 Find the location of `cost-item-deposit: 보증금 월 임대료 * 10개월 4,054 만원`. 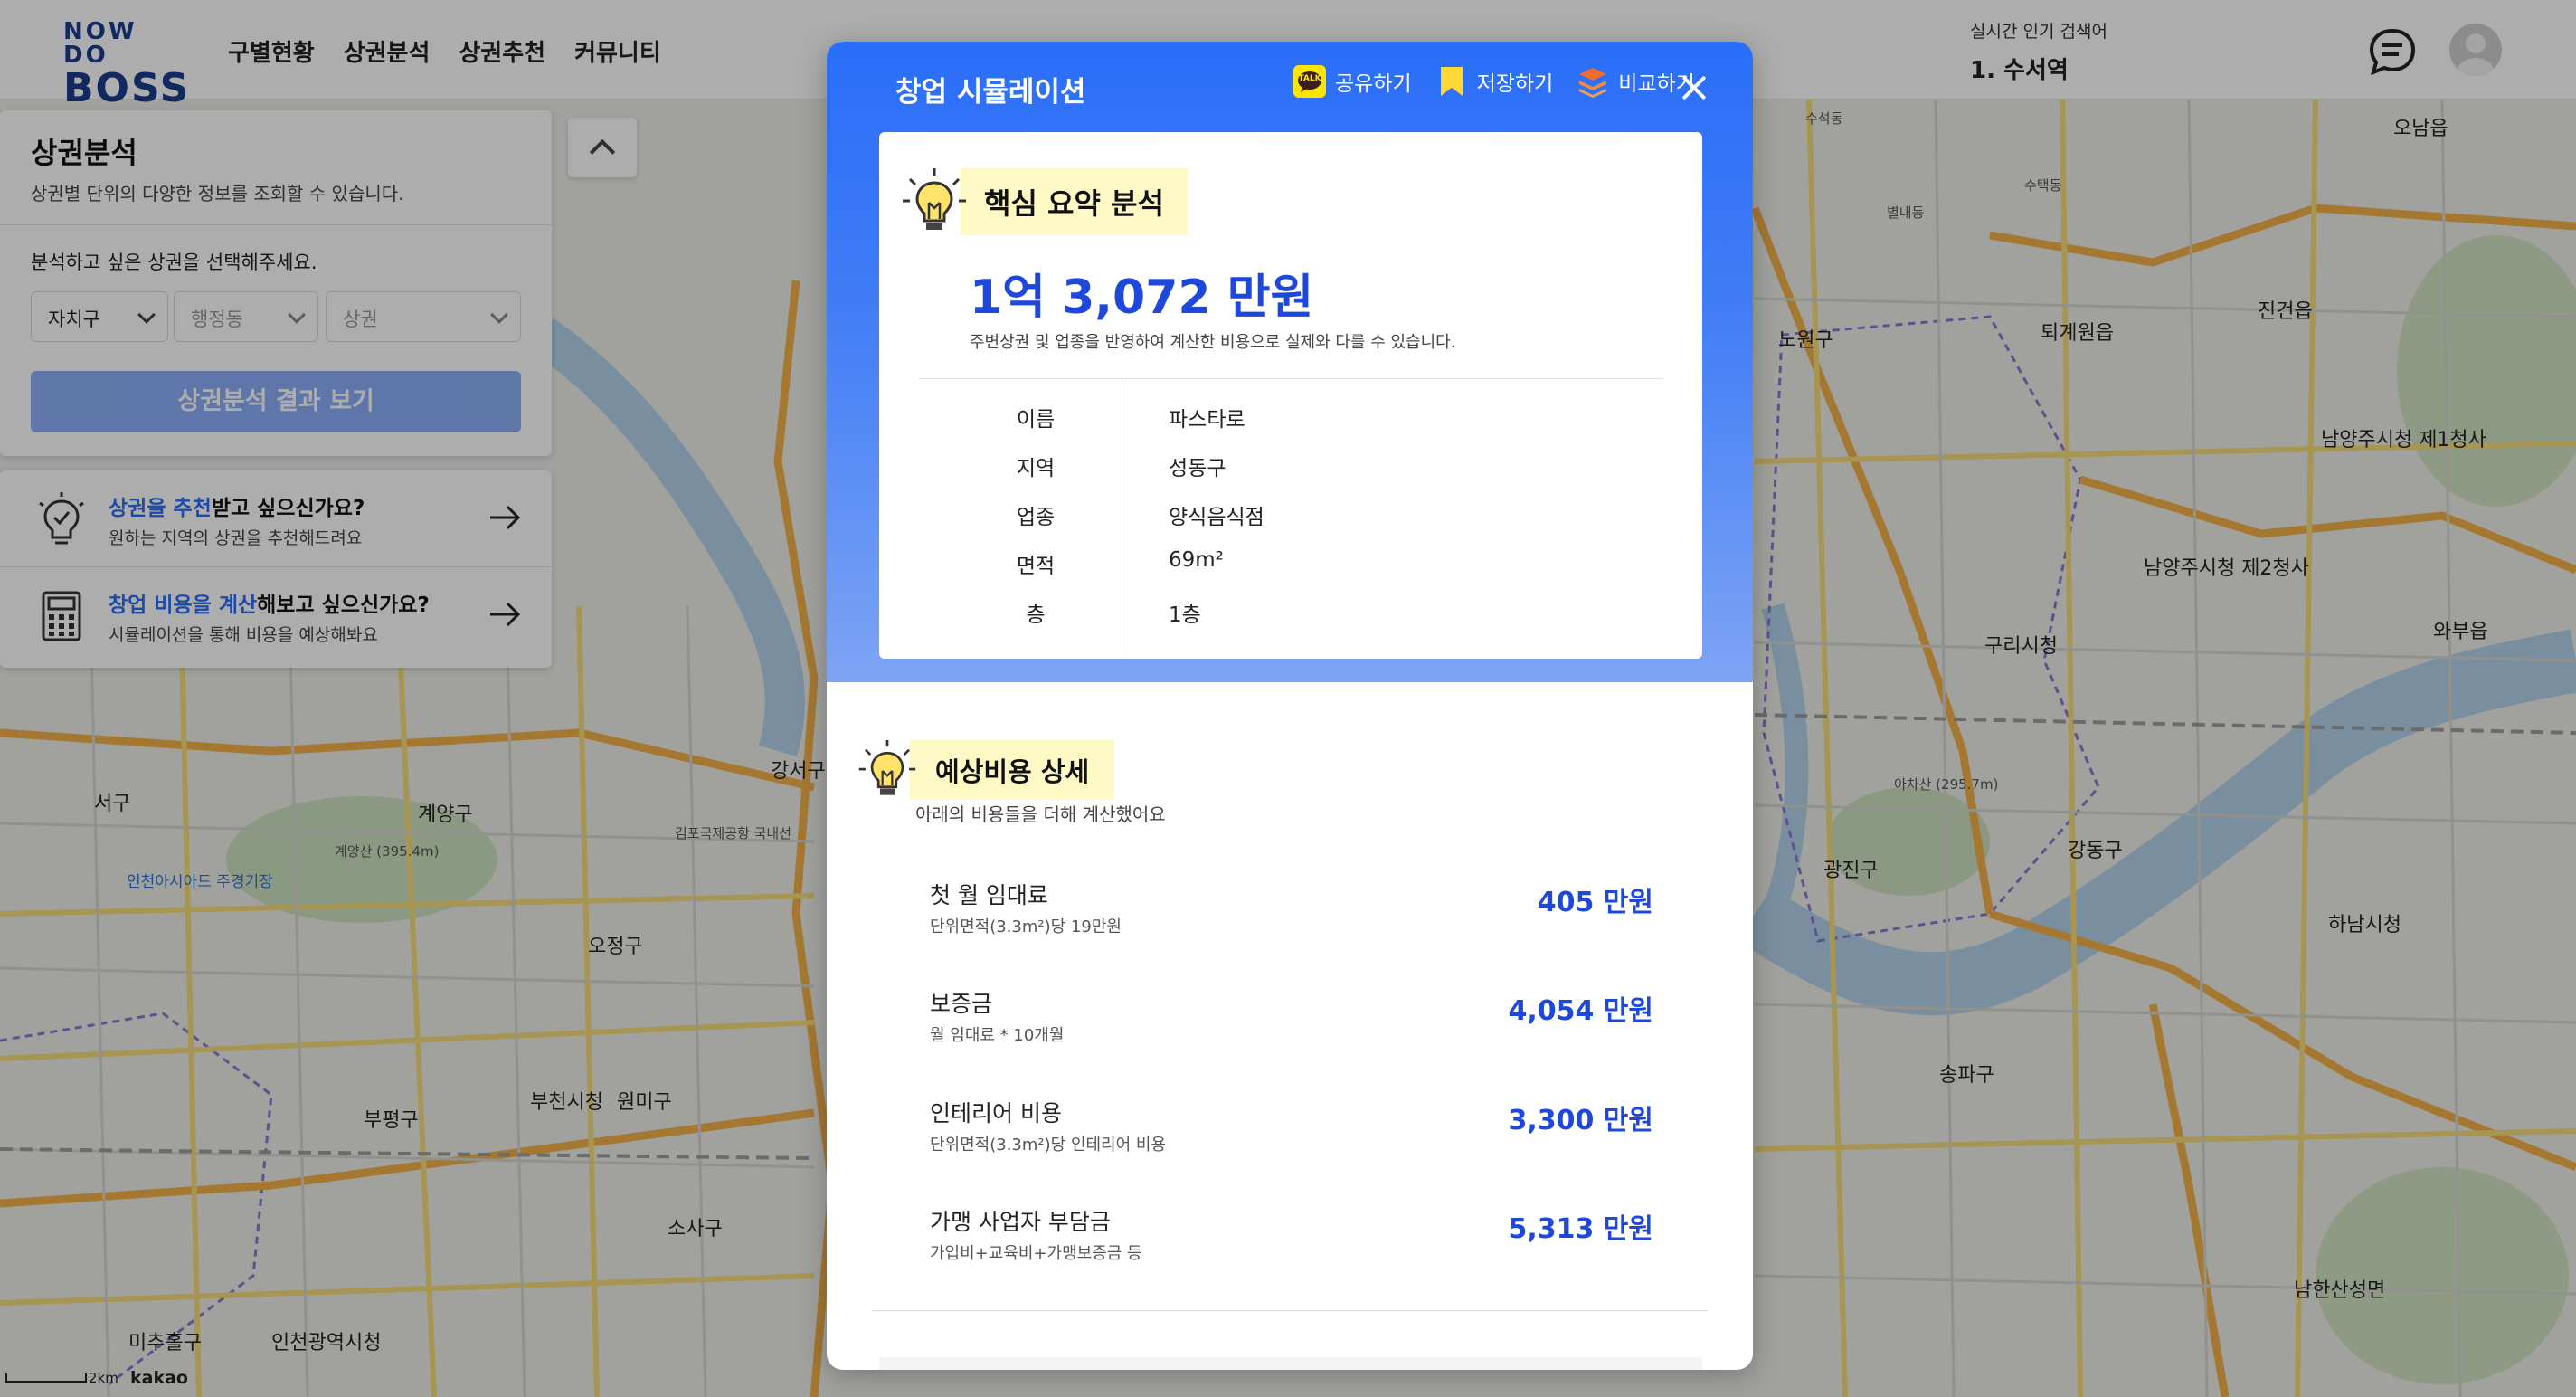

cost-item-deposit: 보증금 월 임대료 * 10개월 4,054 만원 is located at coordinates (1292, 1027).